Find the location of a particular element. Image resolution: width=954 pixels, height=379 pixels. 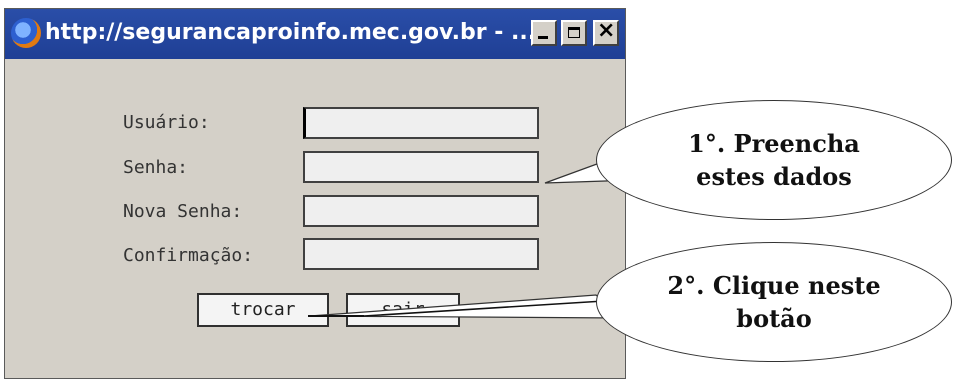

callout-fill-data-line1: 1°. Preencha is located at coordinates (774, 143).